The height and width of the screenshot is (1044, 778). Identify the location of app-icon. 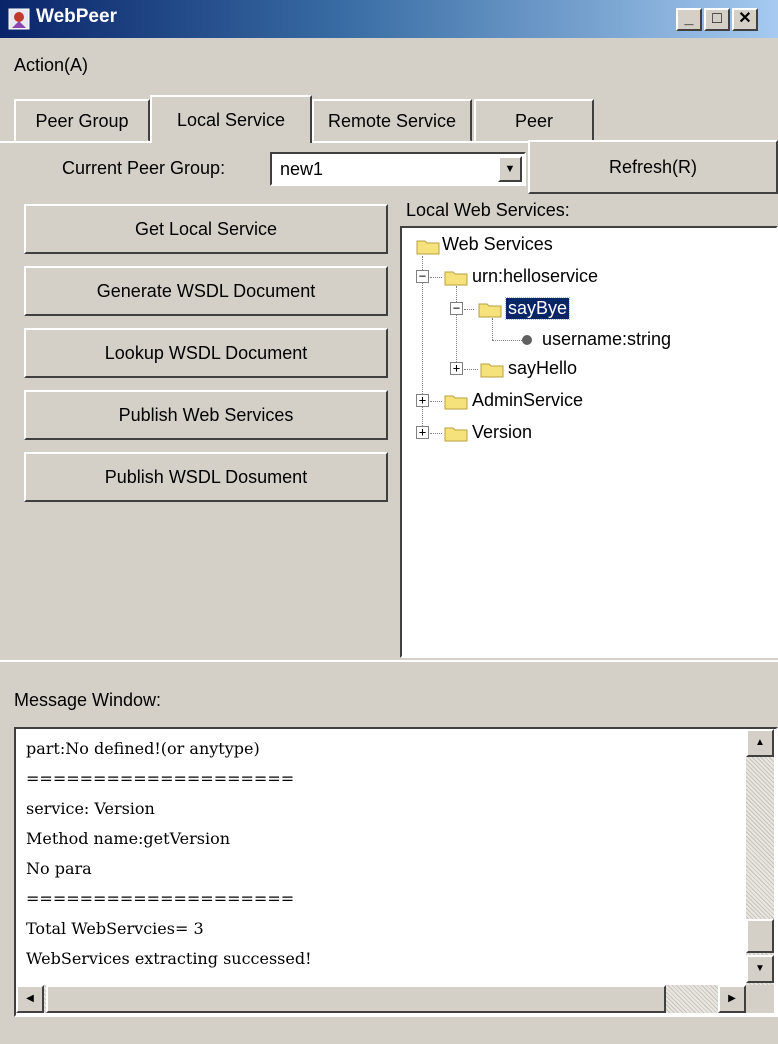
(19, 19).